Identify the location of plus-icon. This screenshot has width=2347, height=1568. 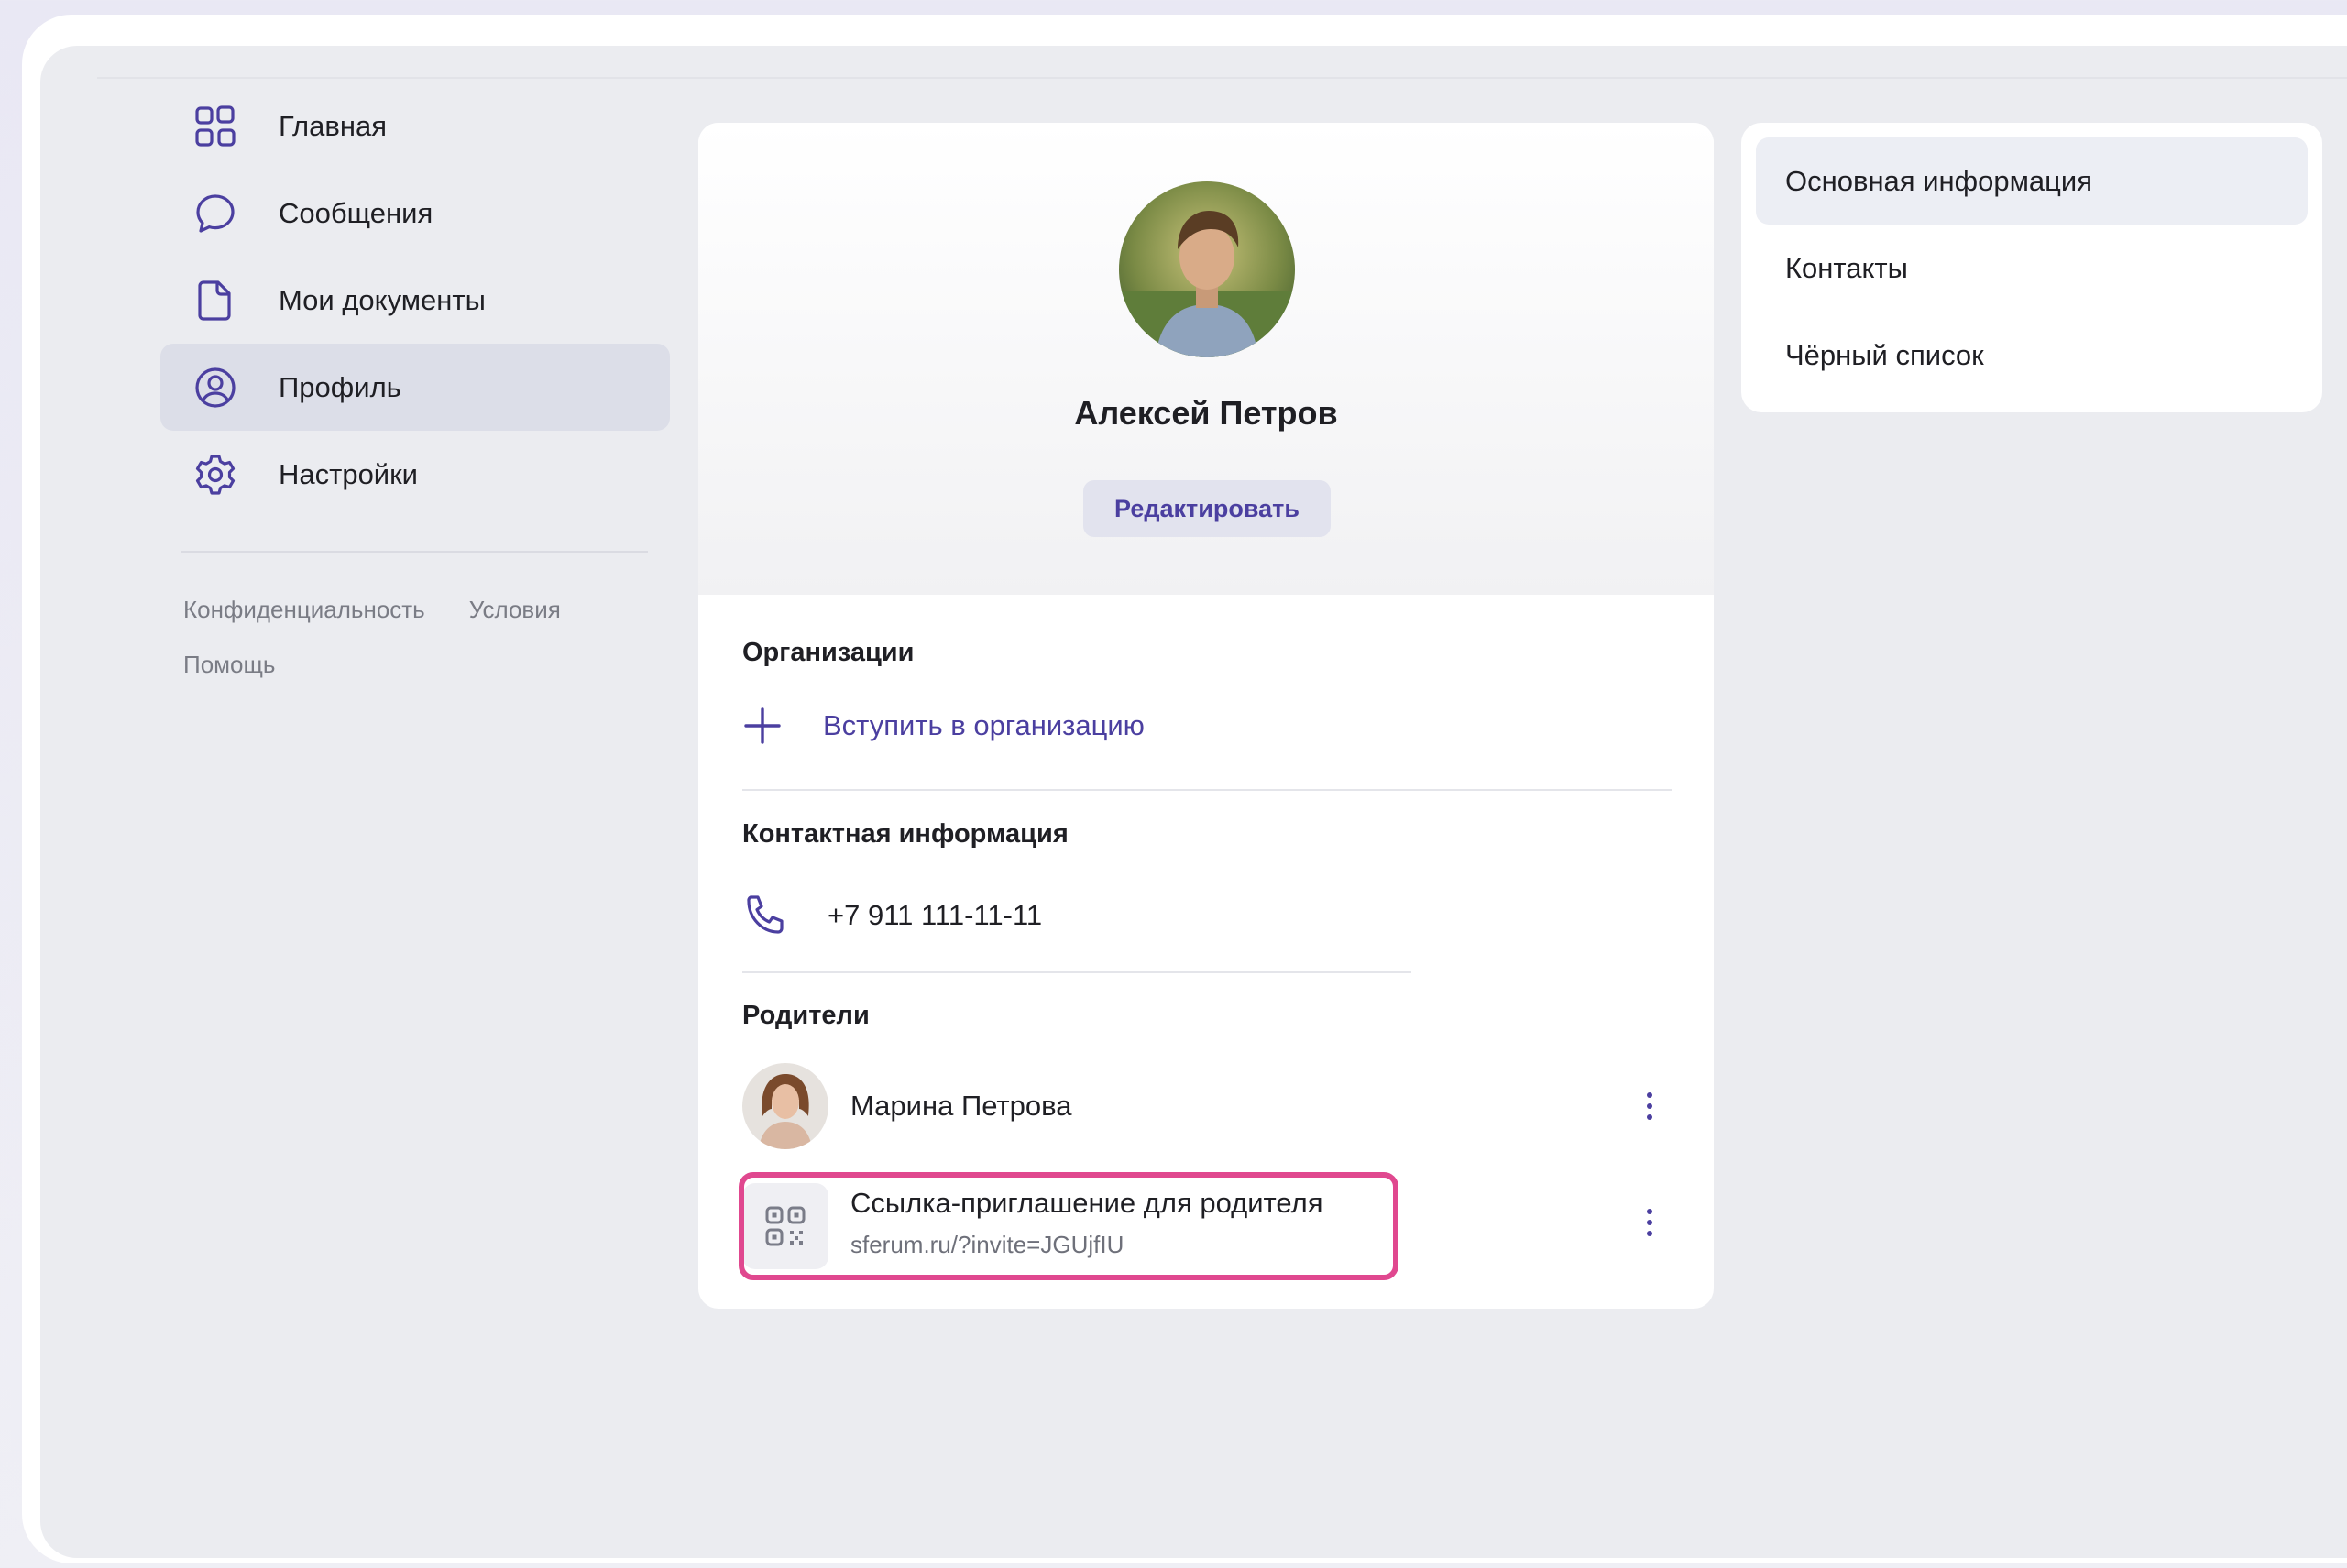
(762, 725).